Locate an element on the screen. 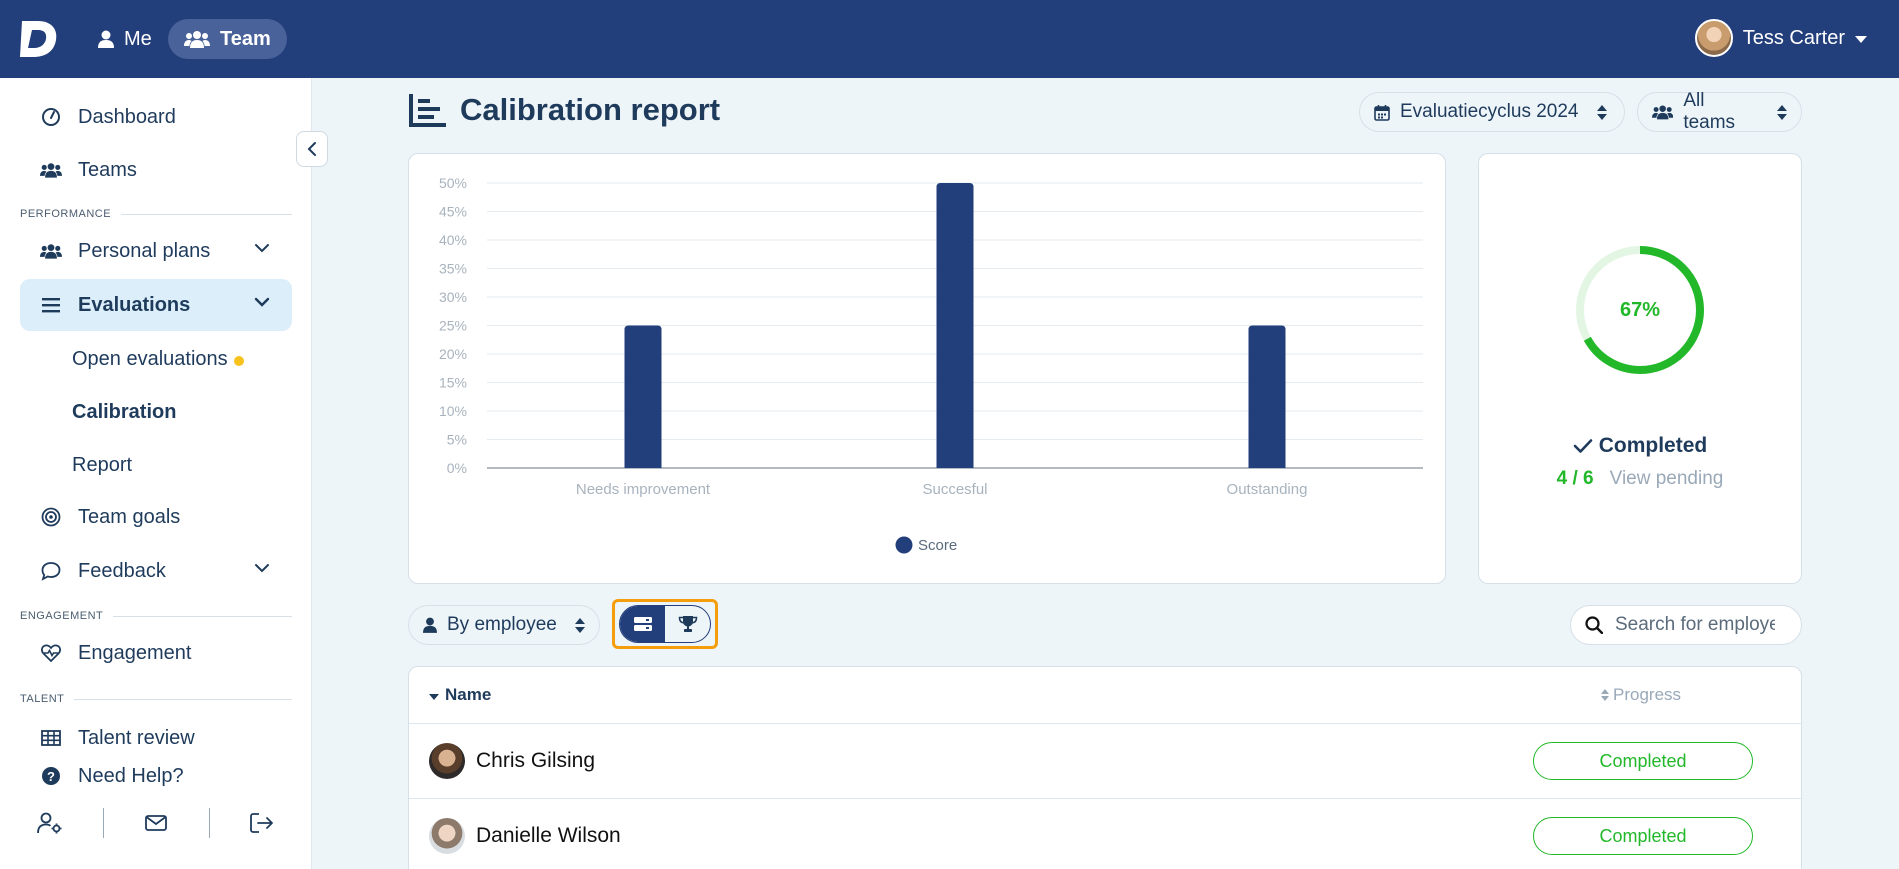  view-toggle-group is located at coordinates (665, 624).